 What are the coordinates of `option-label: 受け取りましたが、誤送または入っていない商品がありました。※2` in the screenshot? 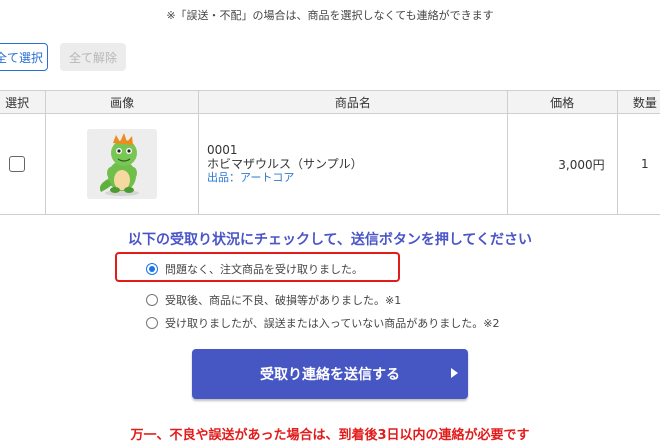 It's located at (332, 323).